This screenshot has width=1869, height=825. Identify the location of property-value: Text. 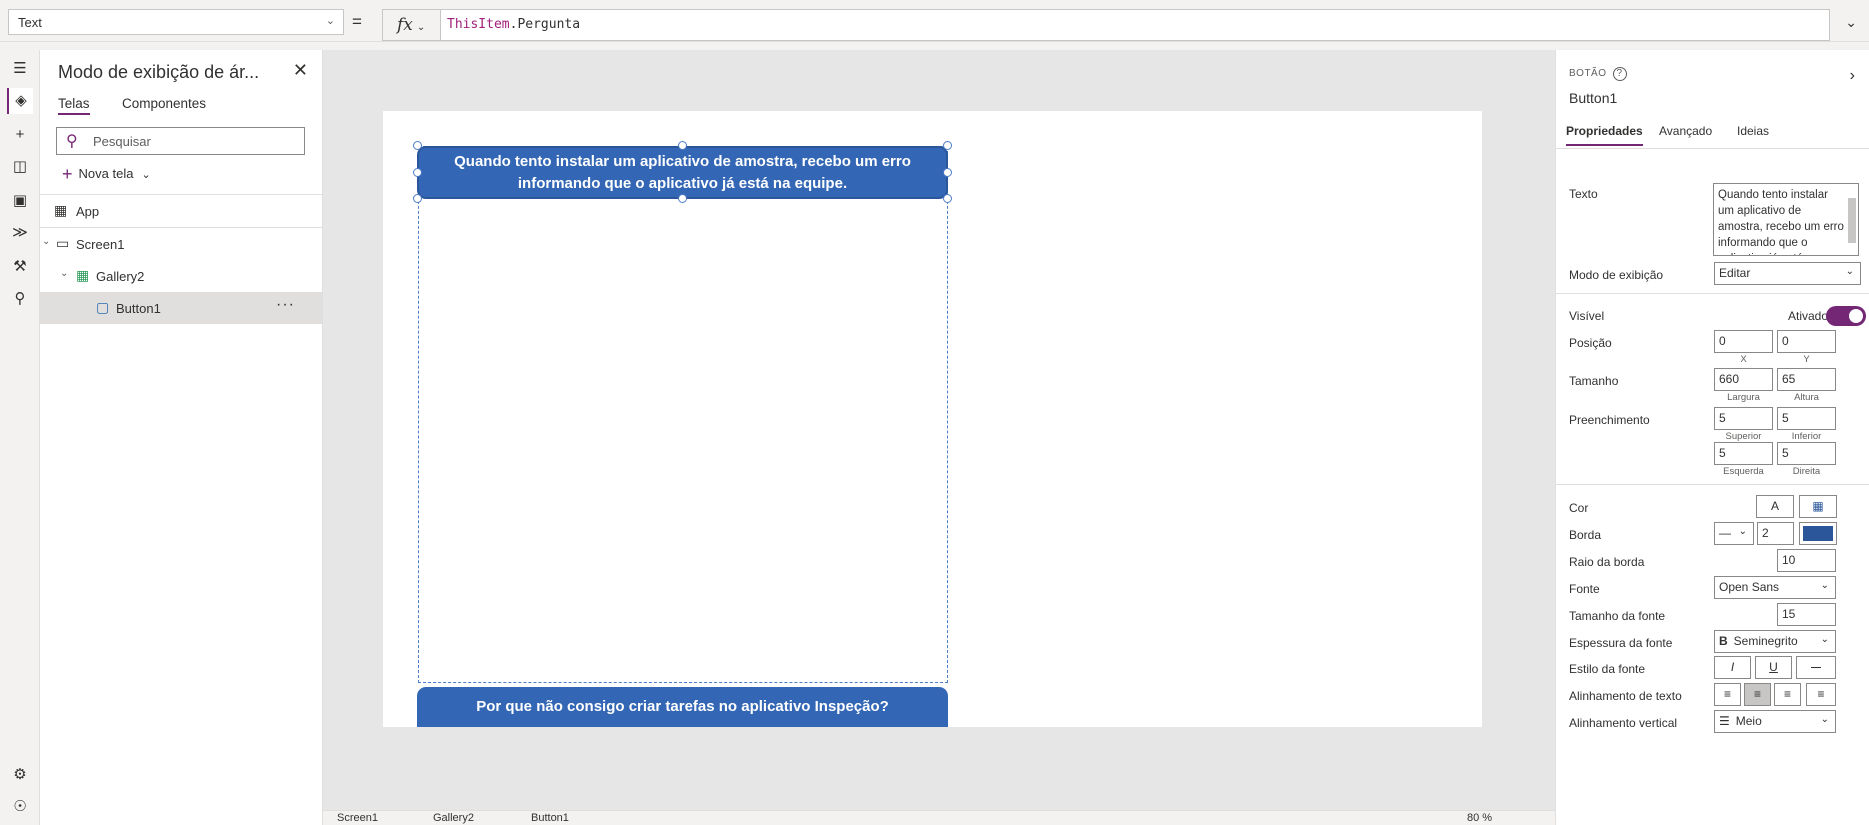
(30, 22).